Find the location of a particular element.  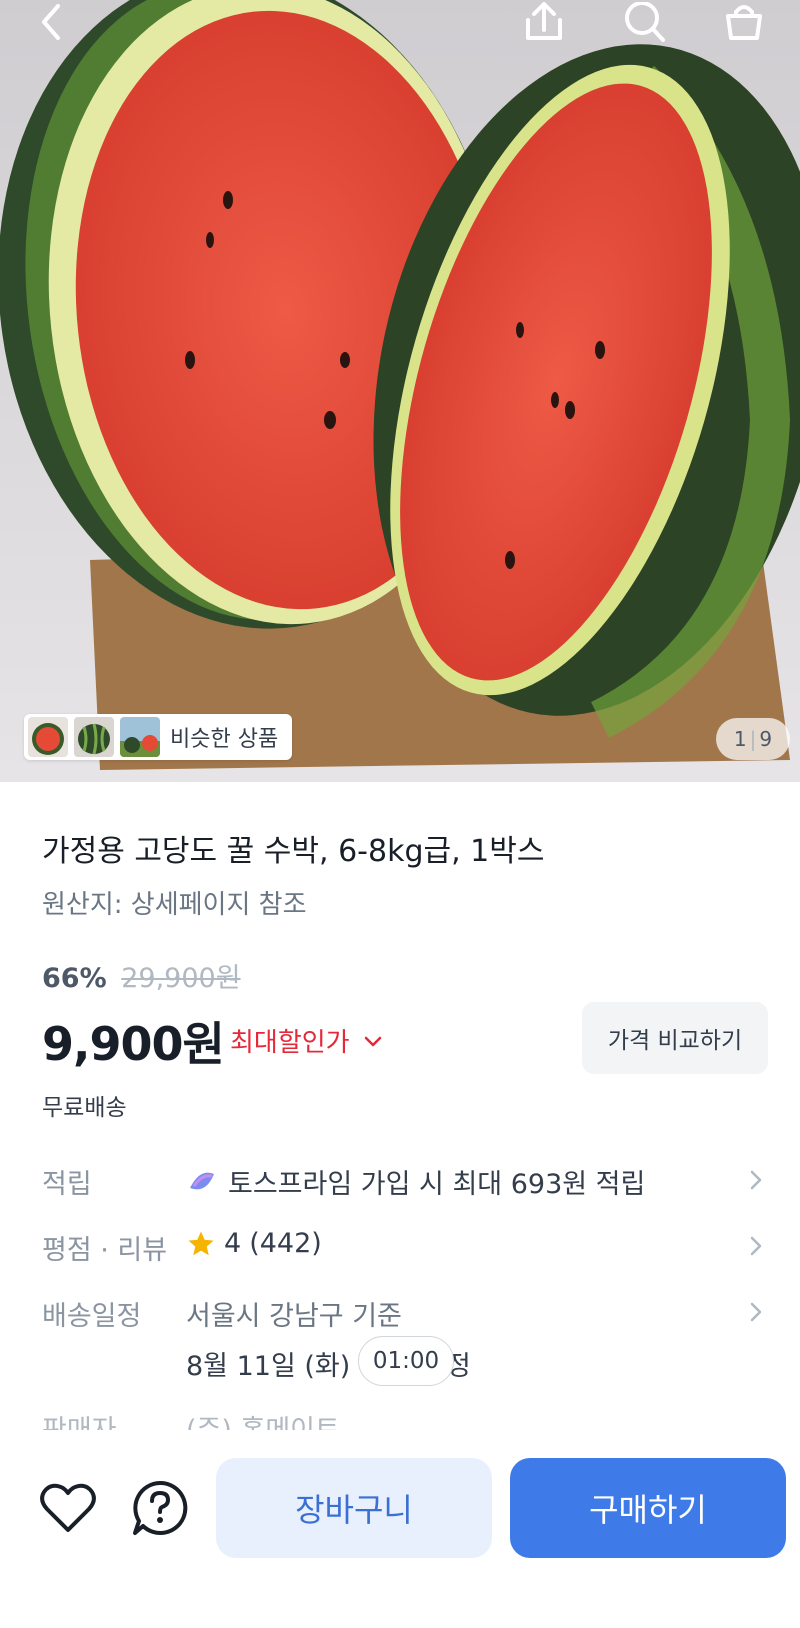

question-bubble-icon is located at coordinates (160, 1507).